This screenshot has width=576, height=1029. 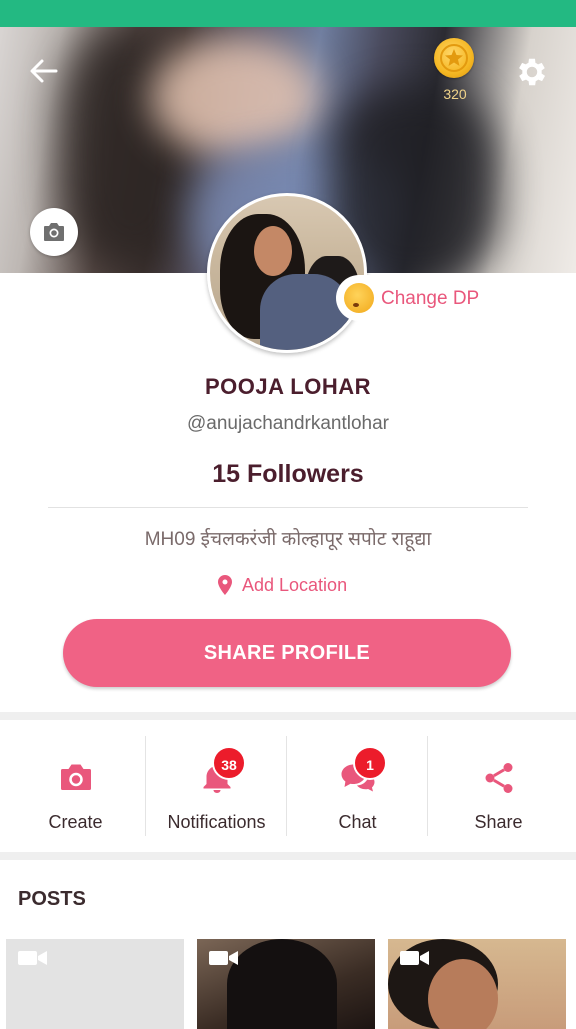 What do you see at coordinates (288, 423) in the screenshot?
I see `profile-handle: @anujachandrkantlohar` at bounding box center [288, 423].